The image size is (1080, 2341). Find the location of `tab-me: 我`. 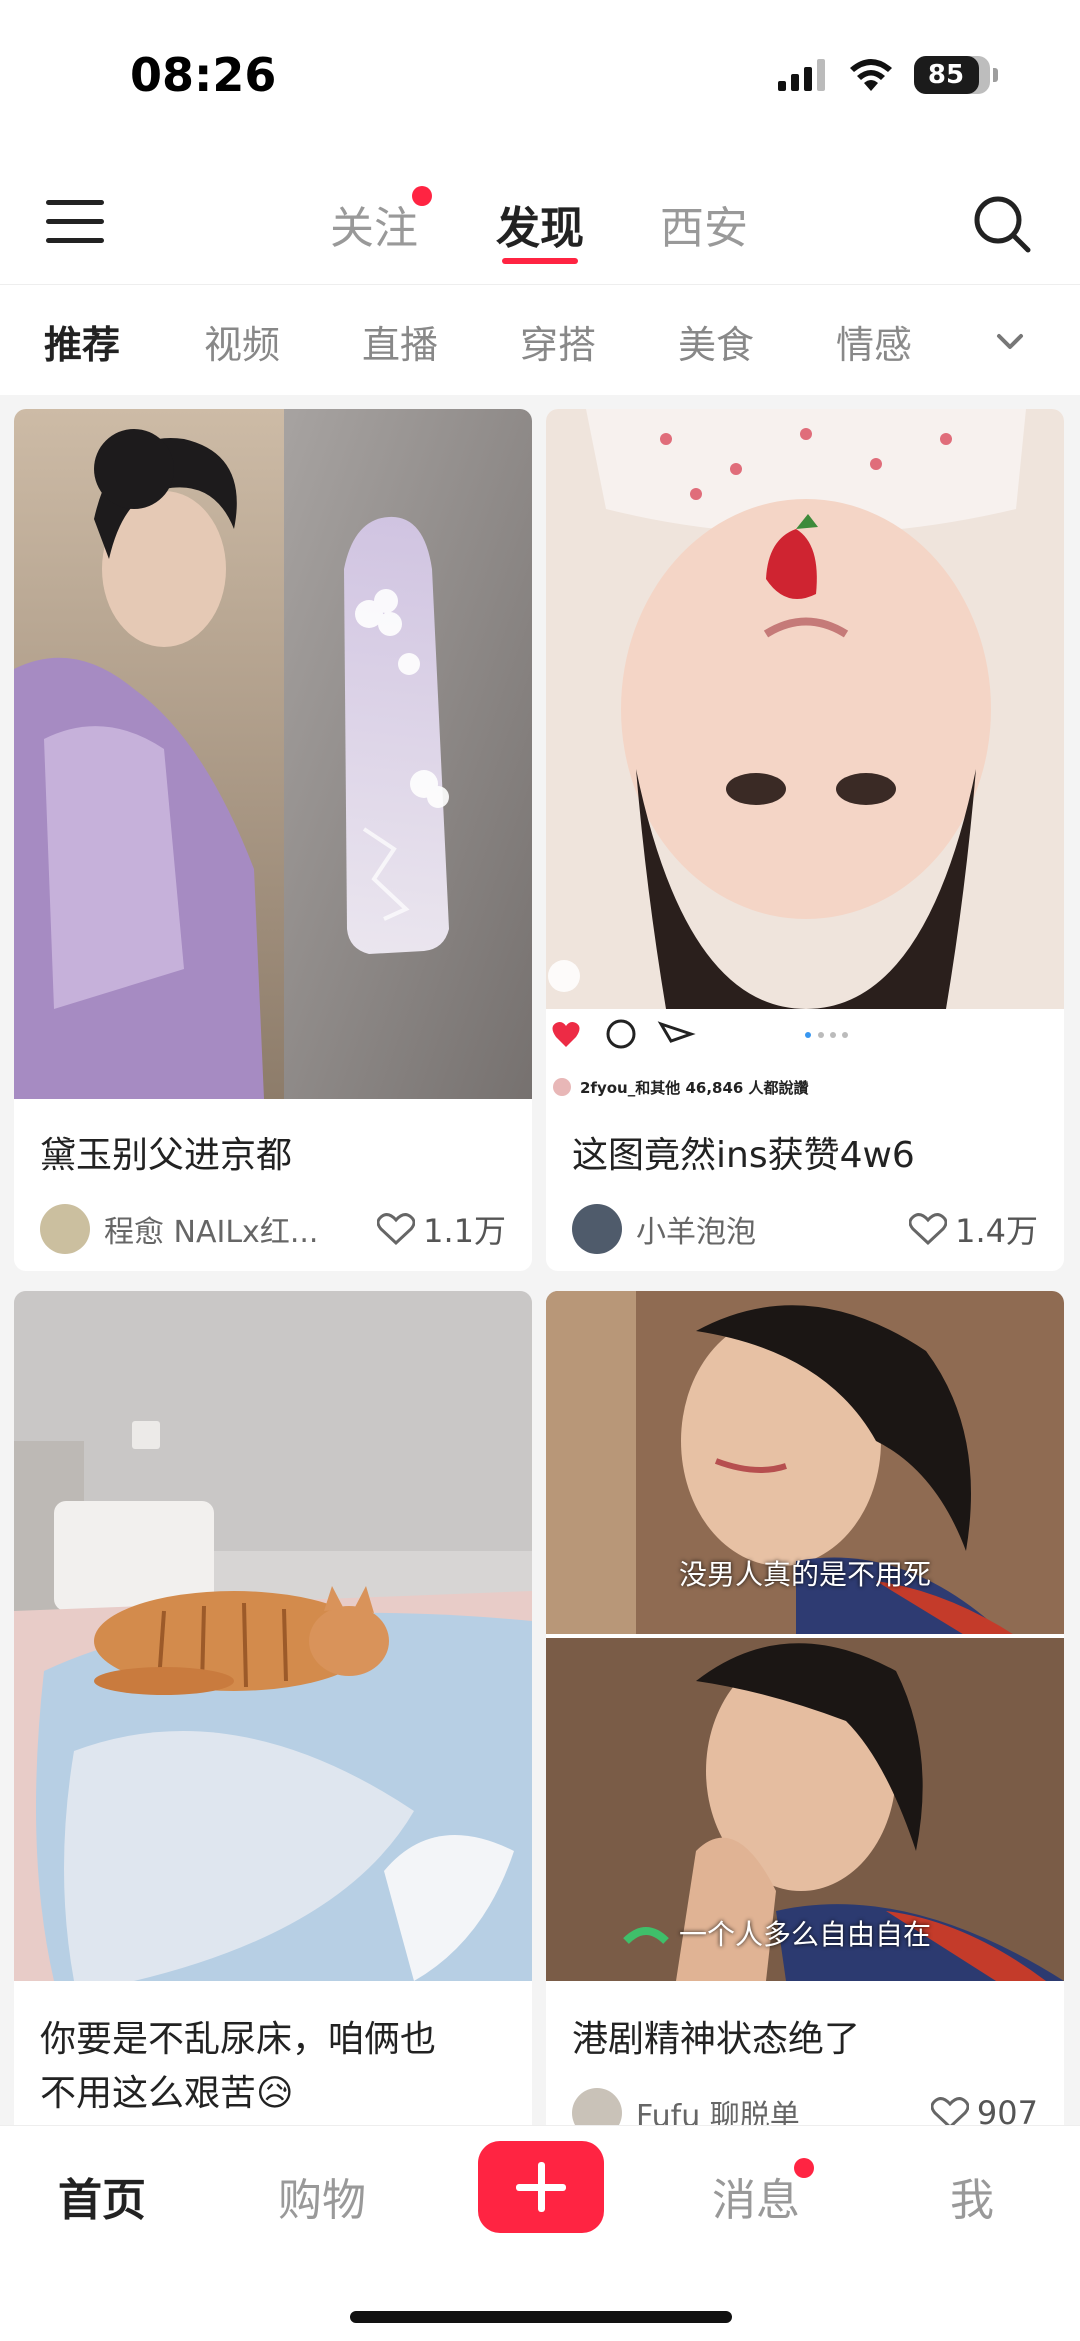

tab-me: 我 is located at coordinates (972, 2196).